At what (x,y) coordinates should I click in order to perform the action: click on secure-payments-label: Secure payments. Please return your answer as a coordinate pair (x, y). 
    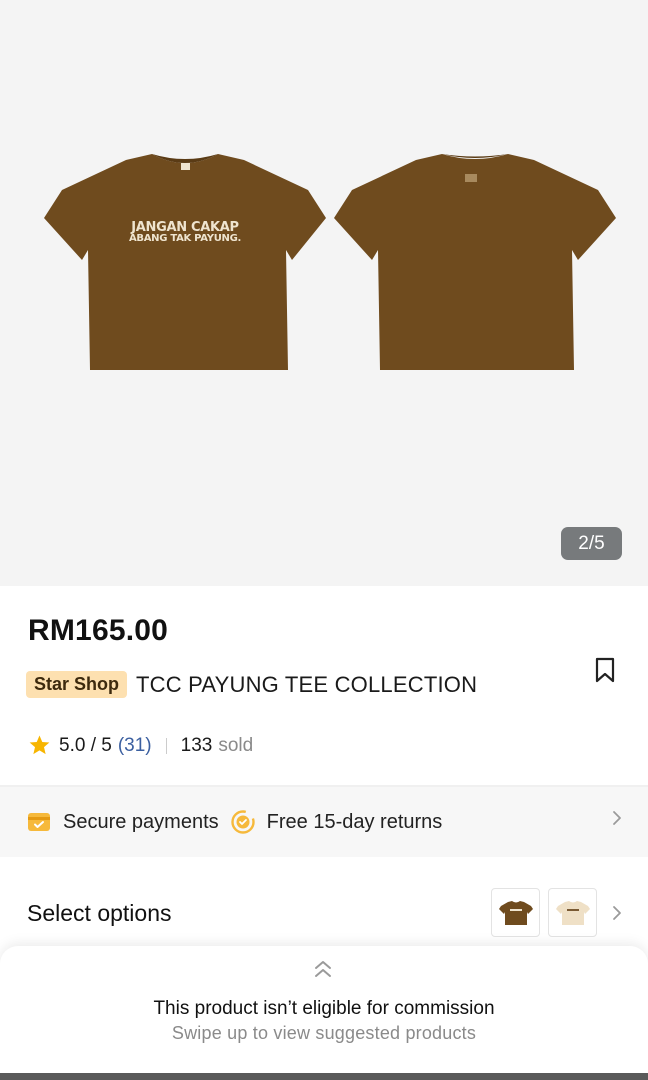
    Looking at the image, I should click on (141, 821).